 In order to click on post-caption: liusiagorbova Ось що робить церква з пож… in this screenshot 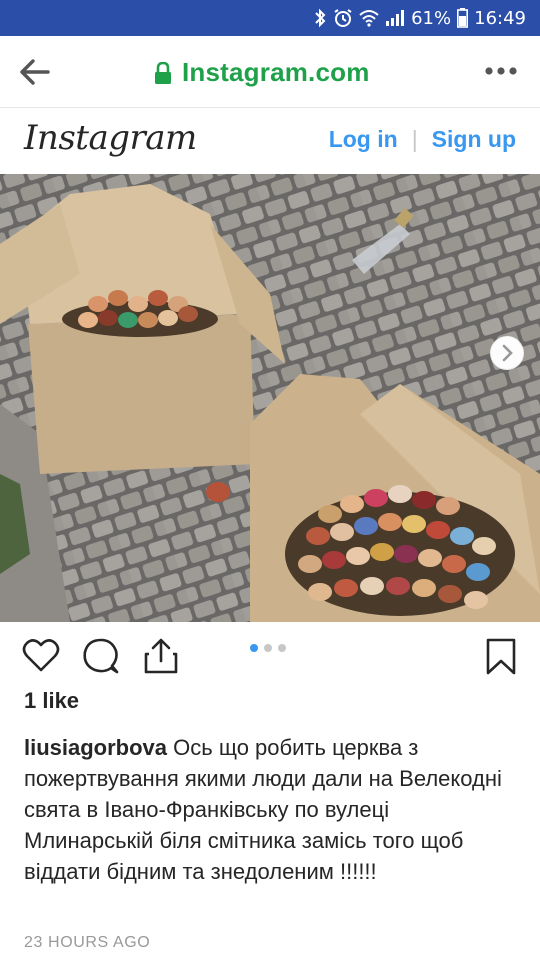, I will do `click(272, 809)`.